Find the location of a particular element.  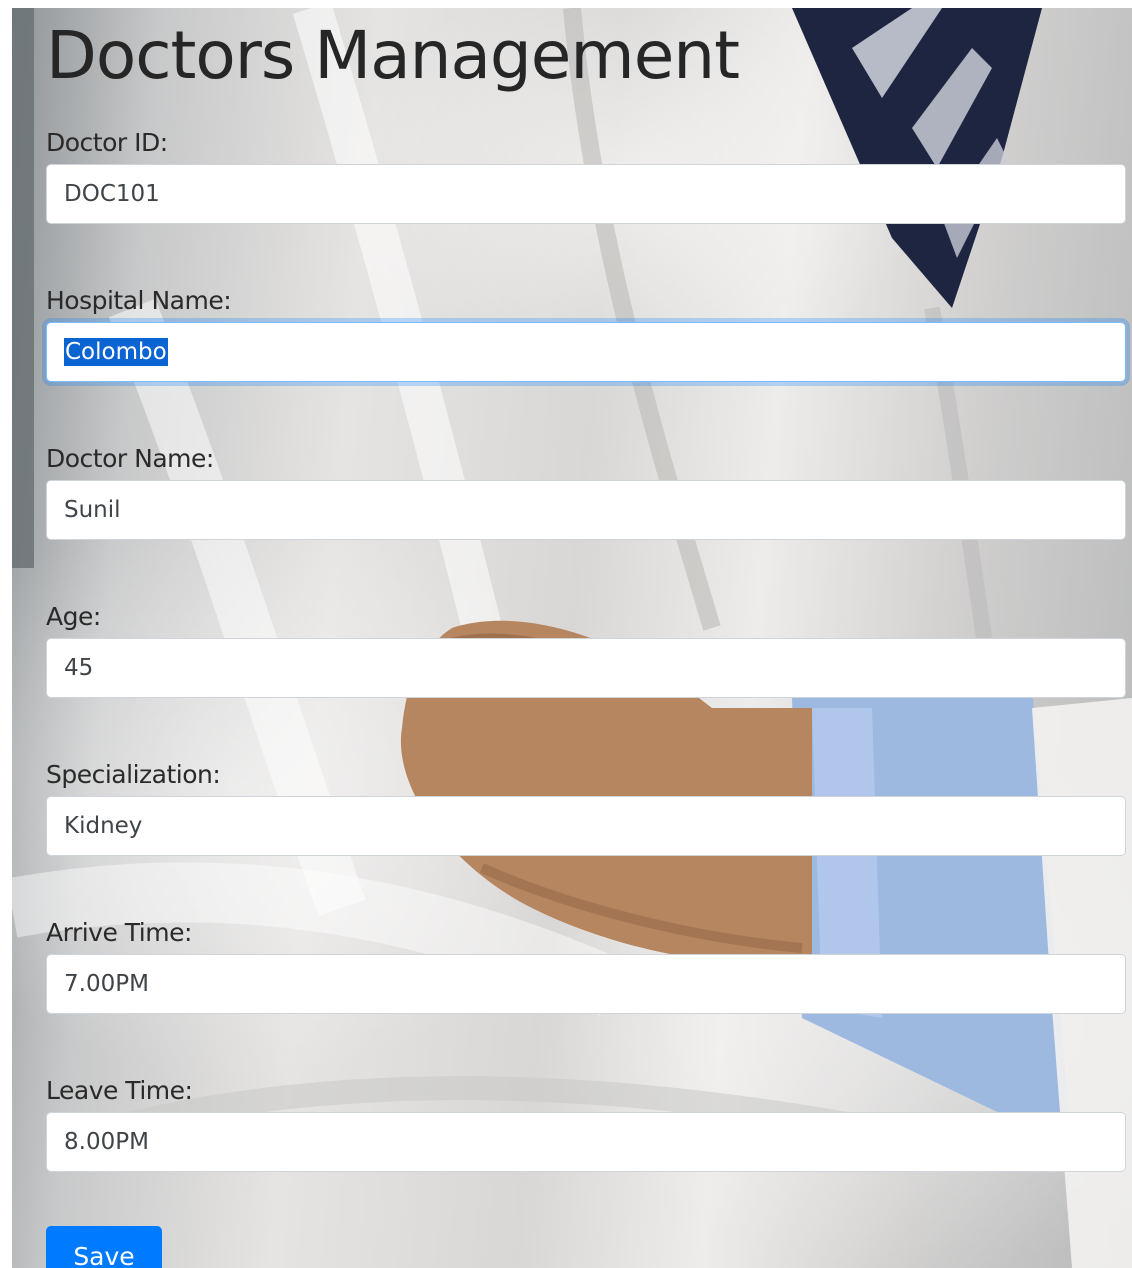

arrive-time-label: Arrive Time: is located at coordinates (119, 932).